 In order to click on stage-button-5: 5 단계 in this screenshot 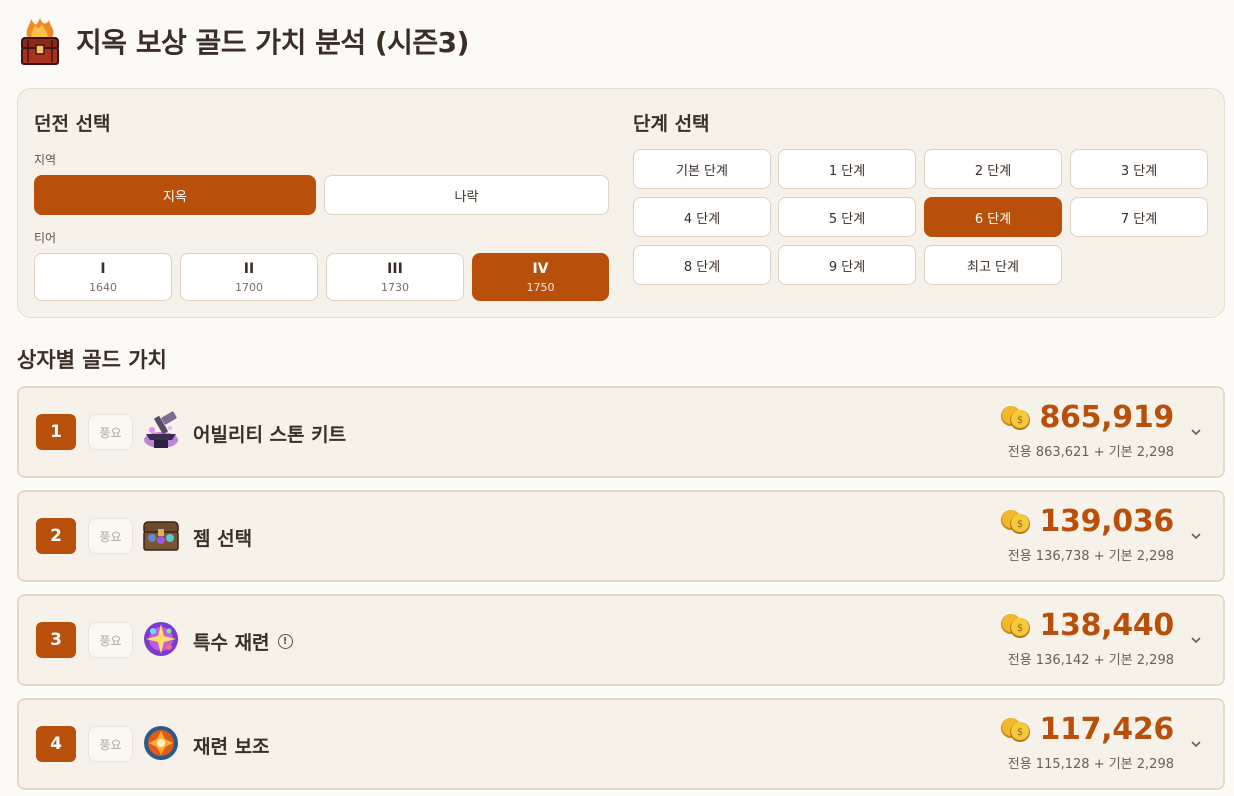, I will do `click(847, 217)`.